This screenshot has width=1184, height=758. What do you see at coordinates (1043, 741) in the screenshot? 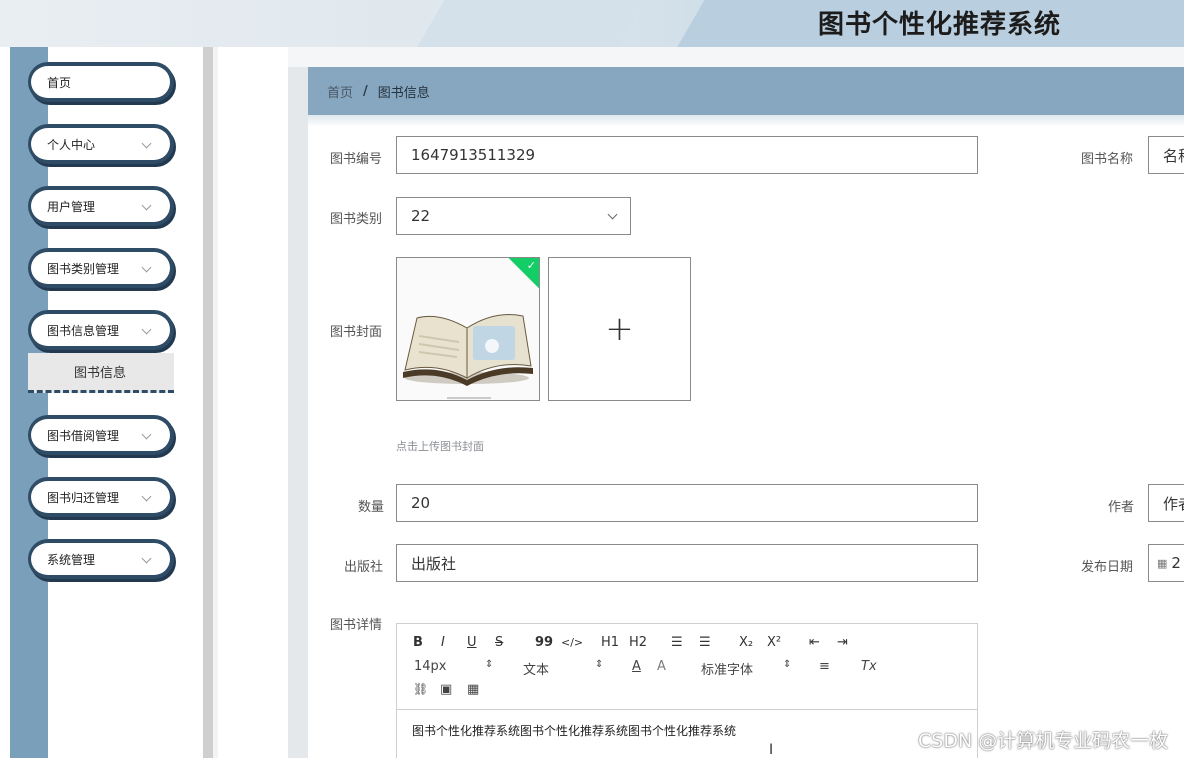
I see `watermark: CSDN @计算机专业码农一枚` at bounding box center [1043, 741].